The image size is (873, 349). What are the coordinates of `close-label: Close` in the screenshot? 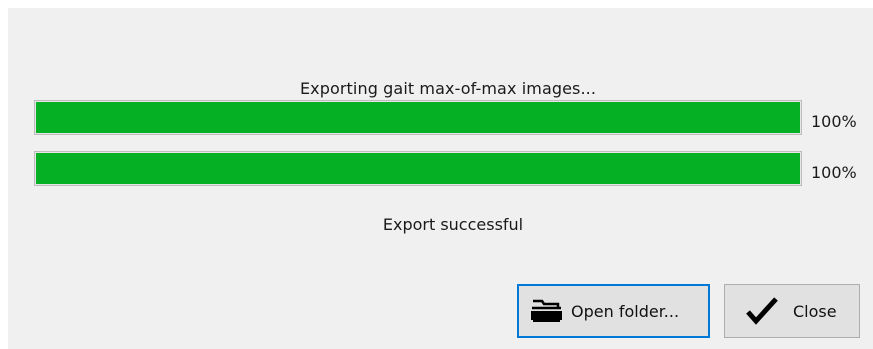 It's located at (815, 311).